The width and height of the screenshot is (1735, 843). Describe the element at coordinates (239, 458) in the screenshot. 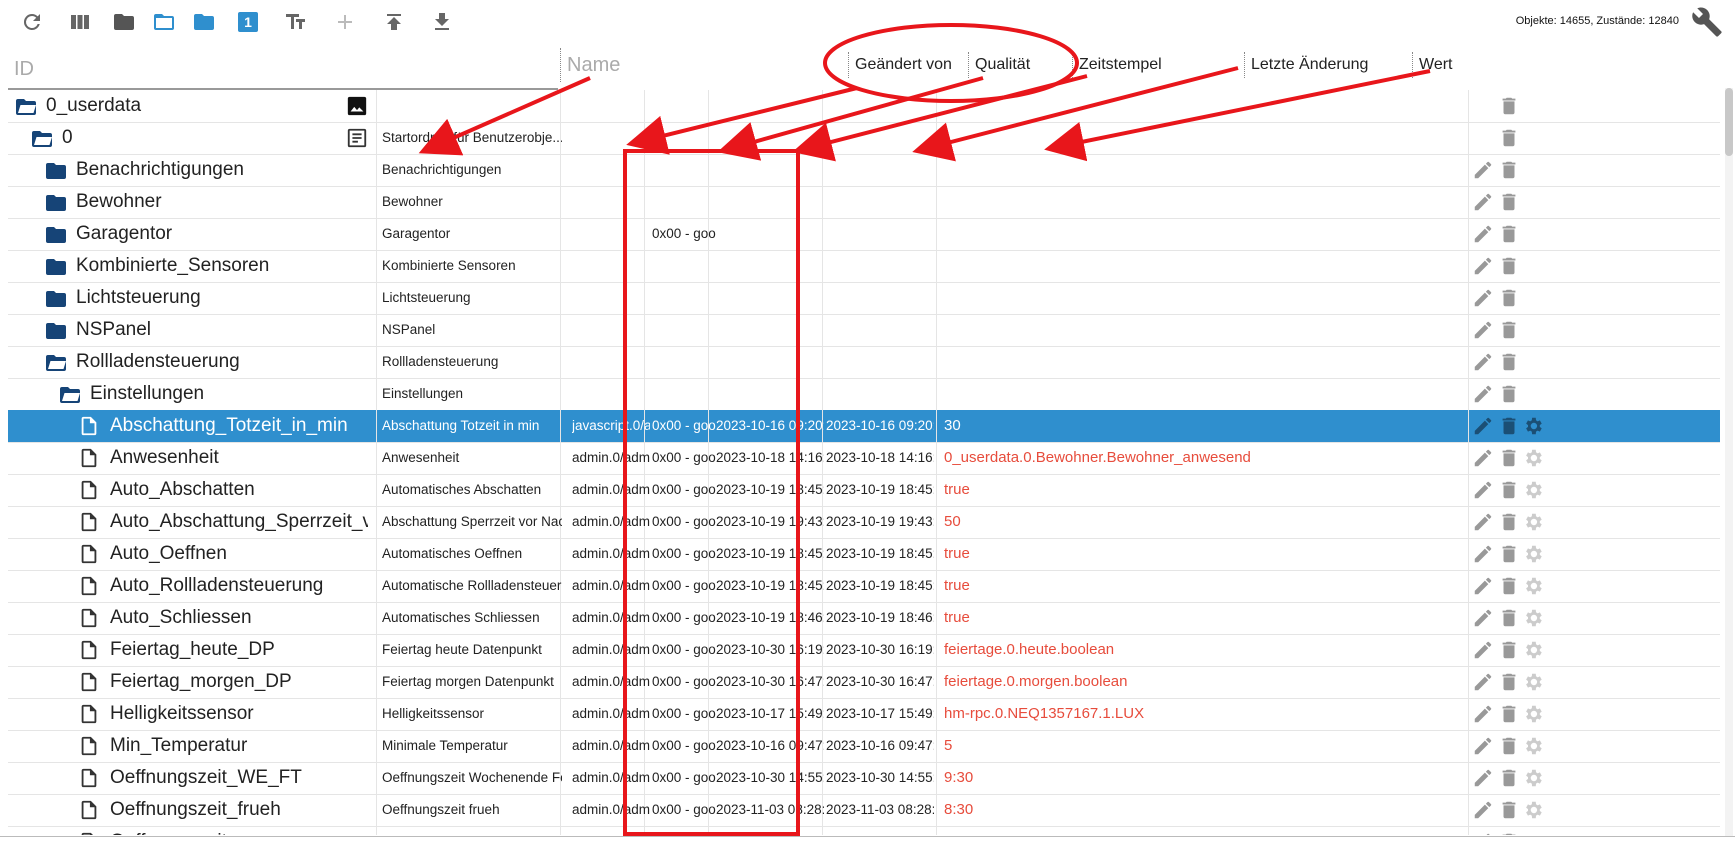

I see `row-id: Anwesenheit` at that location.